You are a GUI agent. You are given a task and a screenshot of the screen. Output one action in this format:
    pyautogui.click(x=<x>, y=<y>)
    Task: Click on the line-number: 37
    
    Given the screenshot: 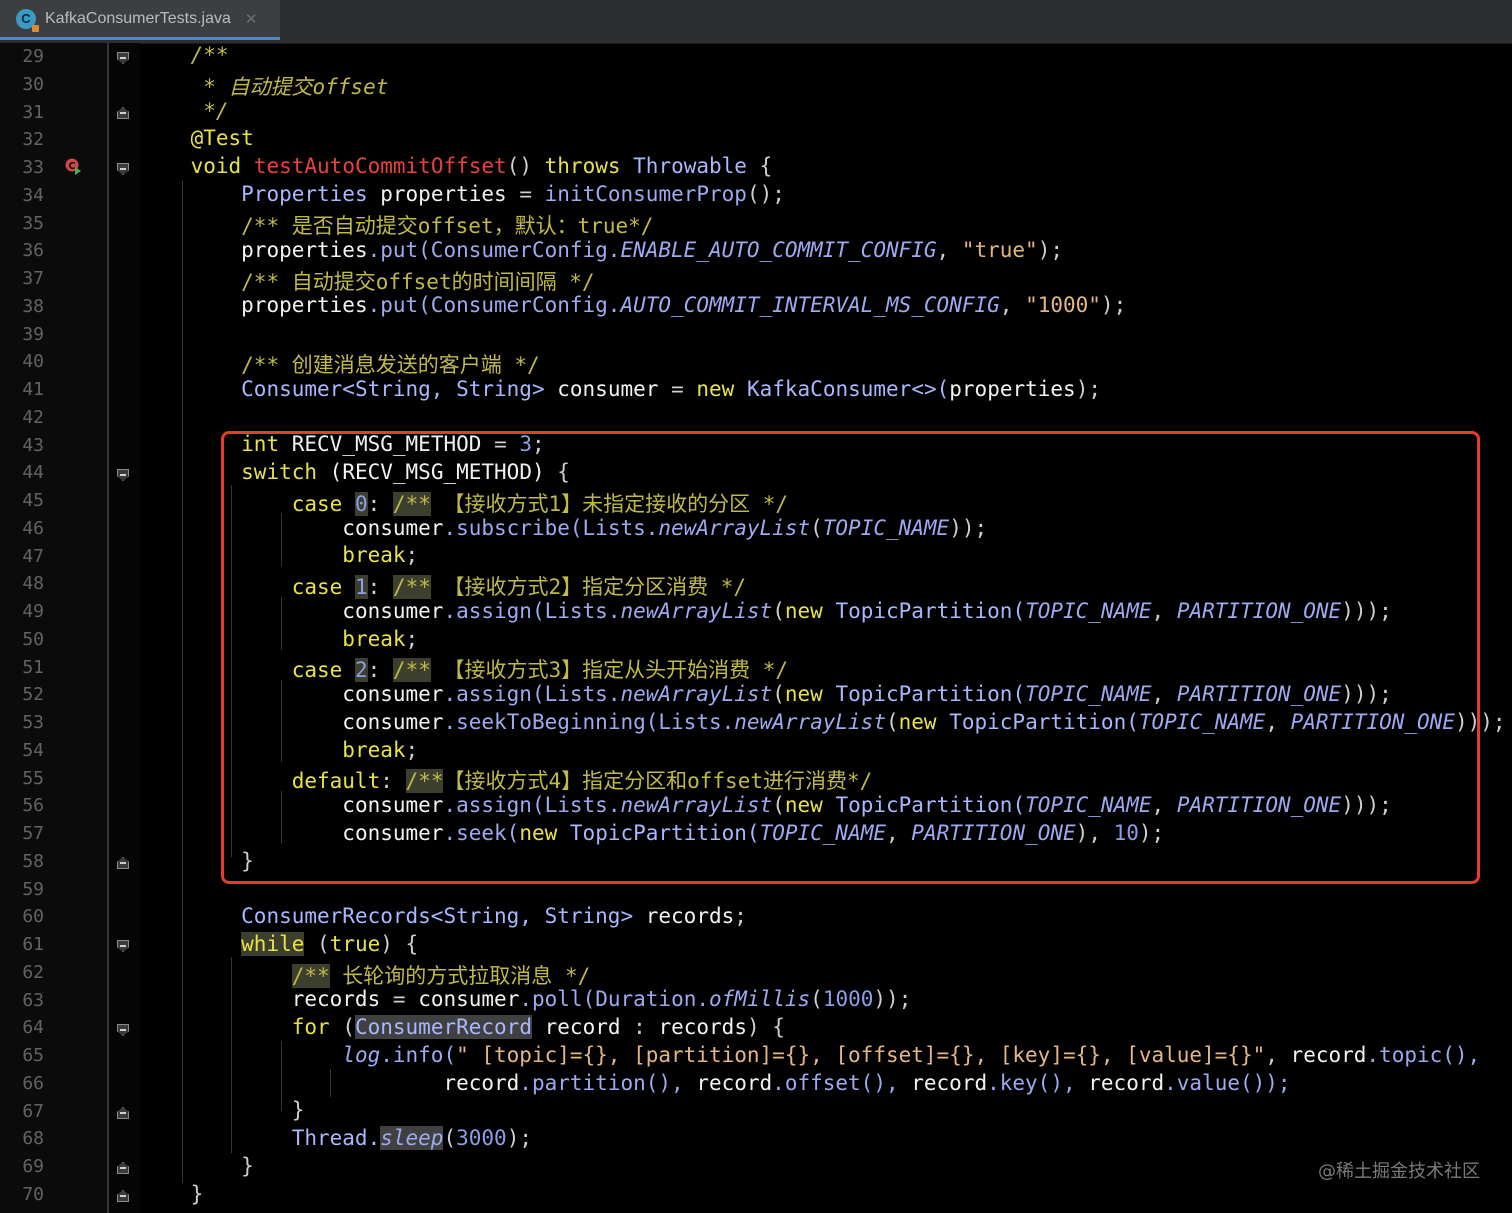 What is the action you would take?
    pyautogui.click(x=33, y=278)
    